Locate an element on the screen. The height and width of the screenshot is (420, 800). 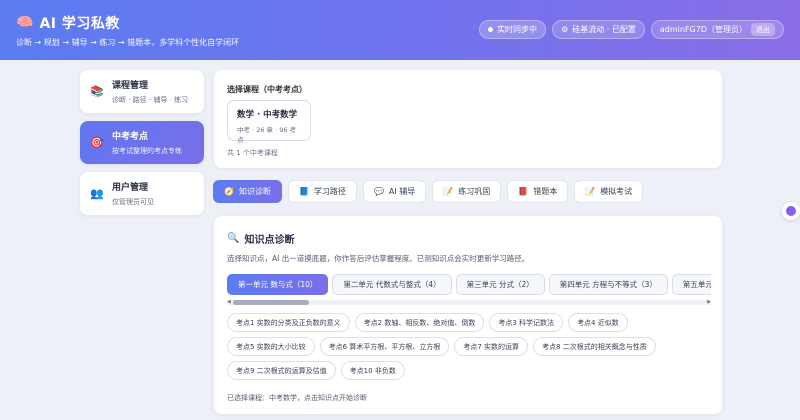
scroll-right-icon: ▶ is located at coordinates (709, 302).